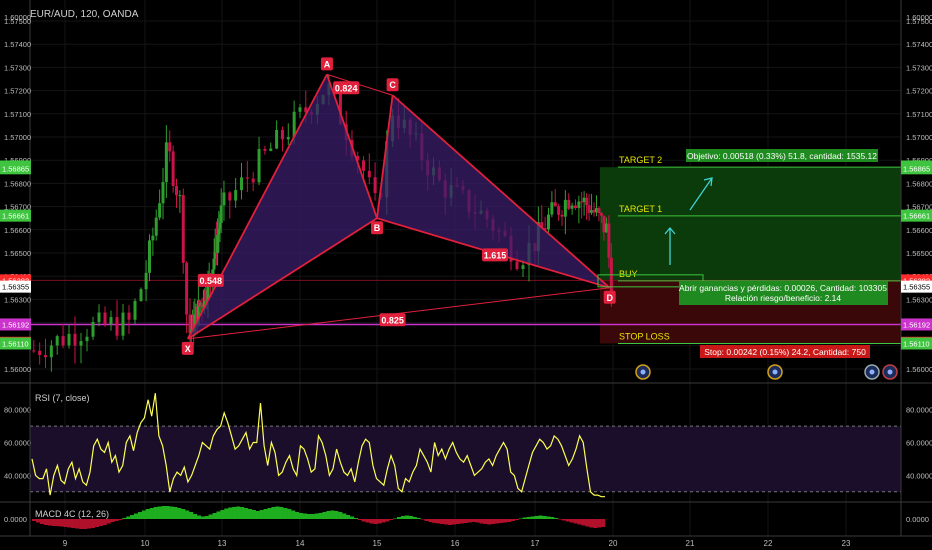 The image size is (932, 550). Describe the element at coordinates (609, 298) in the screenshot. I see `pattern-point-label: D` at that location.